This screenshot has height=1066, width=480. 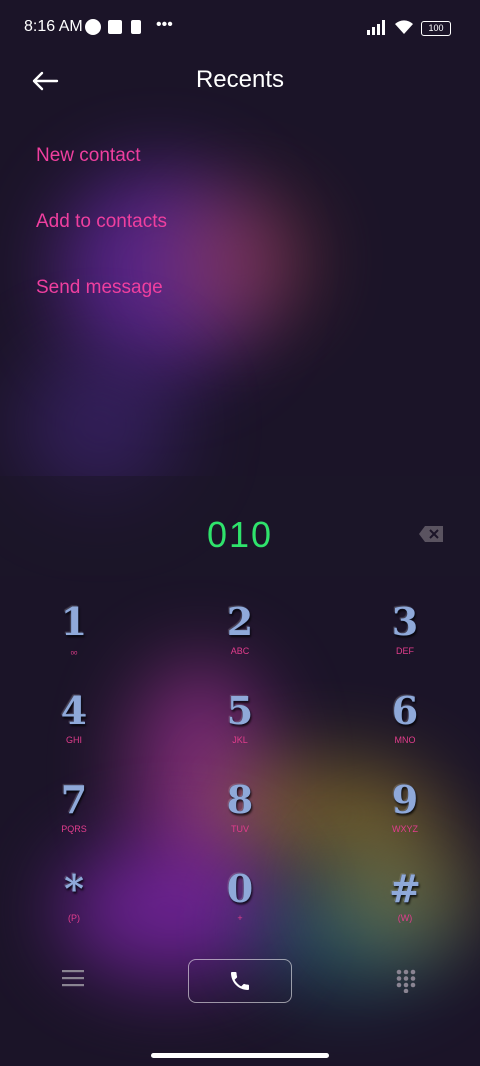 I want to click on dialed-number: 010, so click(x=240, y=534).